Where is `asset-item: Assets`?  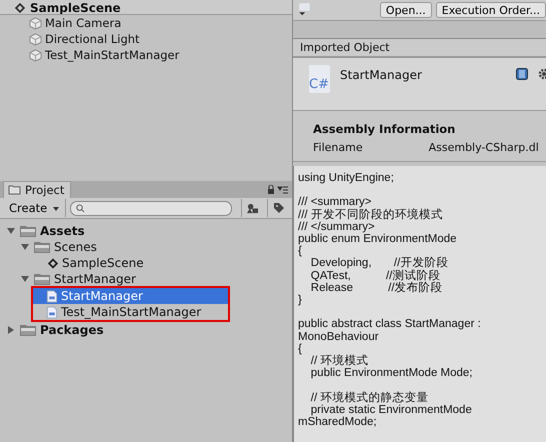
asset-item: Assets is located at coordinates (146, 231).